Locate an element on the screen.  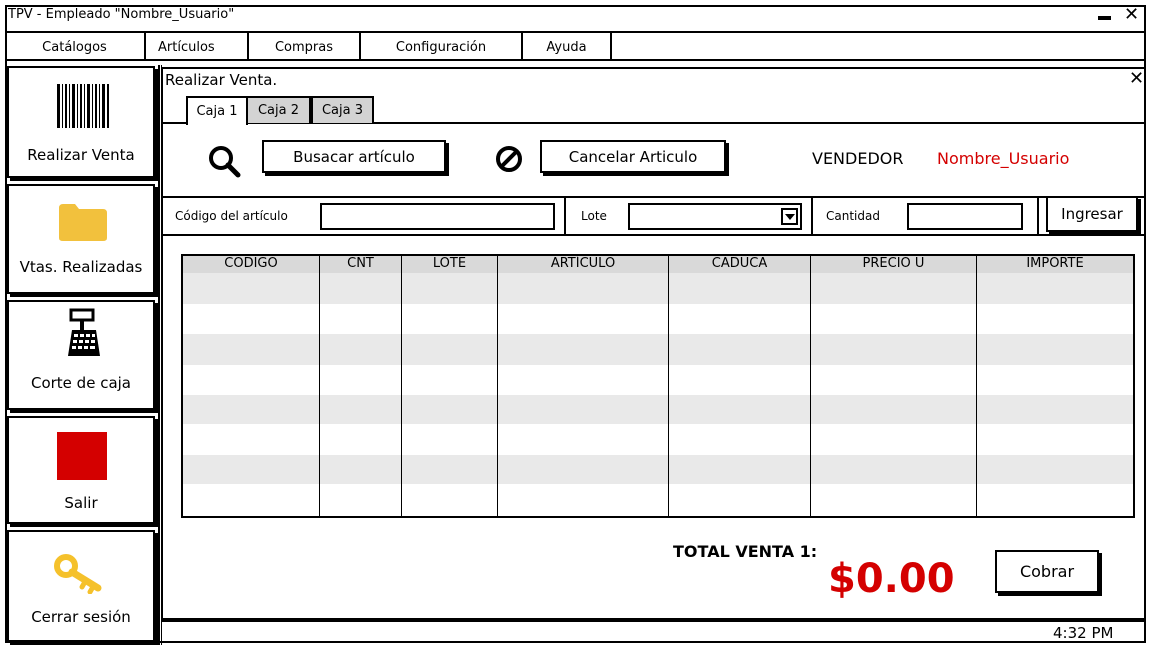
code-input is located at coordinates (437, 216).